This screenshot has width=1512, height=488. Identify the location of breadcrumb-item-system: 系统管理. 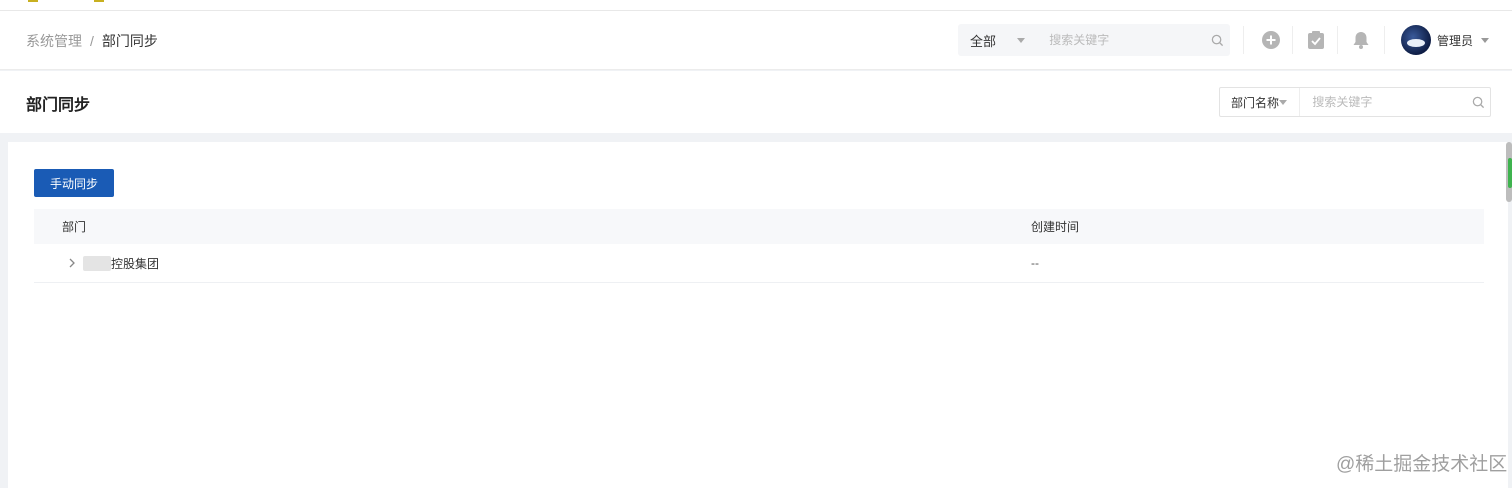
(54, 41).